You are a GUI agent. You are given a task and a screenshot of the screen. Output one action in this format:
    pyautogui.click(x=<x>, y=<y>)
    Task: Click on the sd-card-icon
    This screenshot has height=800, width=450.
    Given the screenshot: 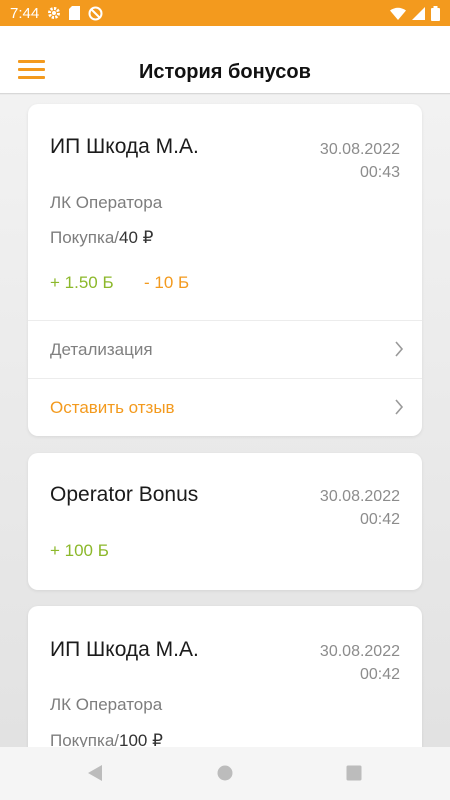 What is the action you would take?
    pyautogui.click(x=75, y=13)
    